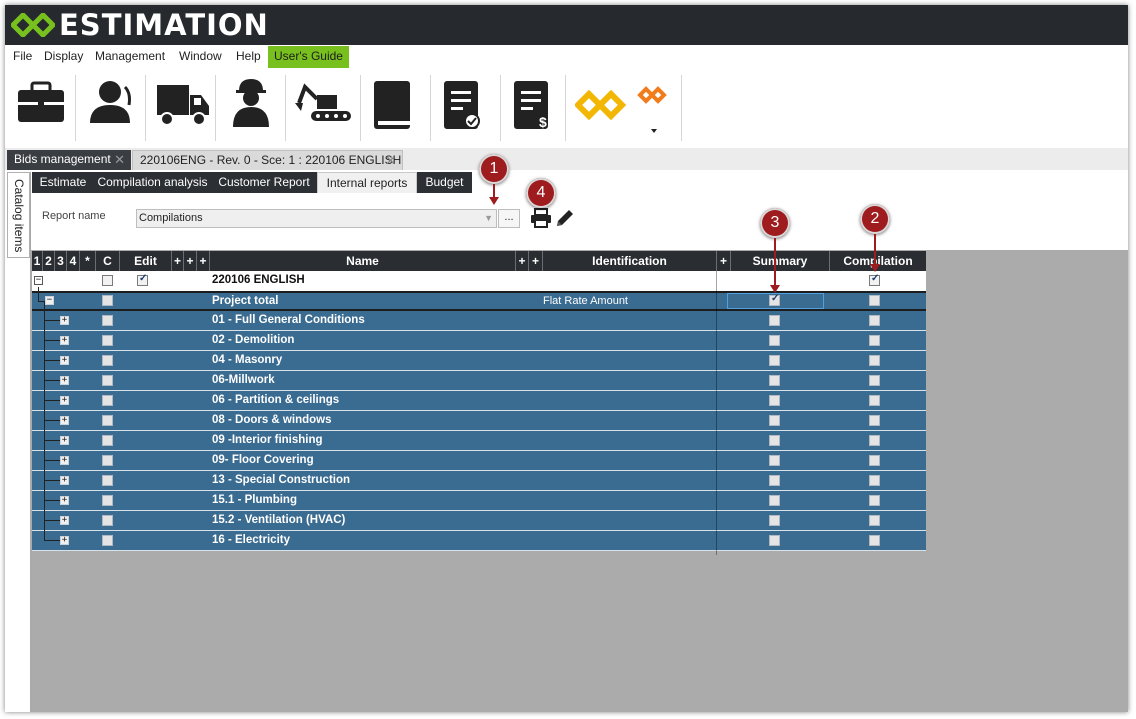  I want to click on table-row-root: − 220106 ENGLISH, so click(479, 281).